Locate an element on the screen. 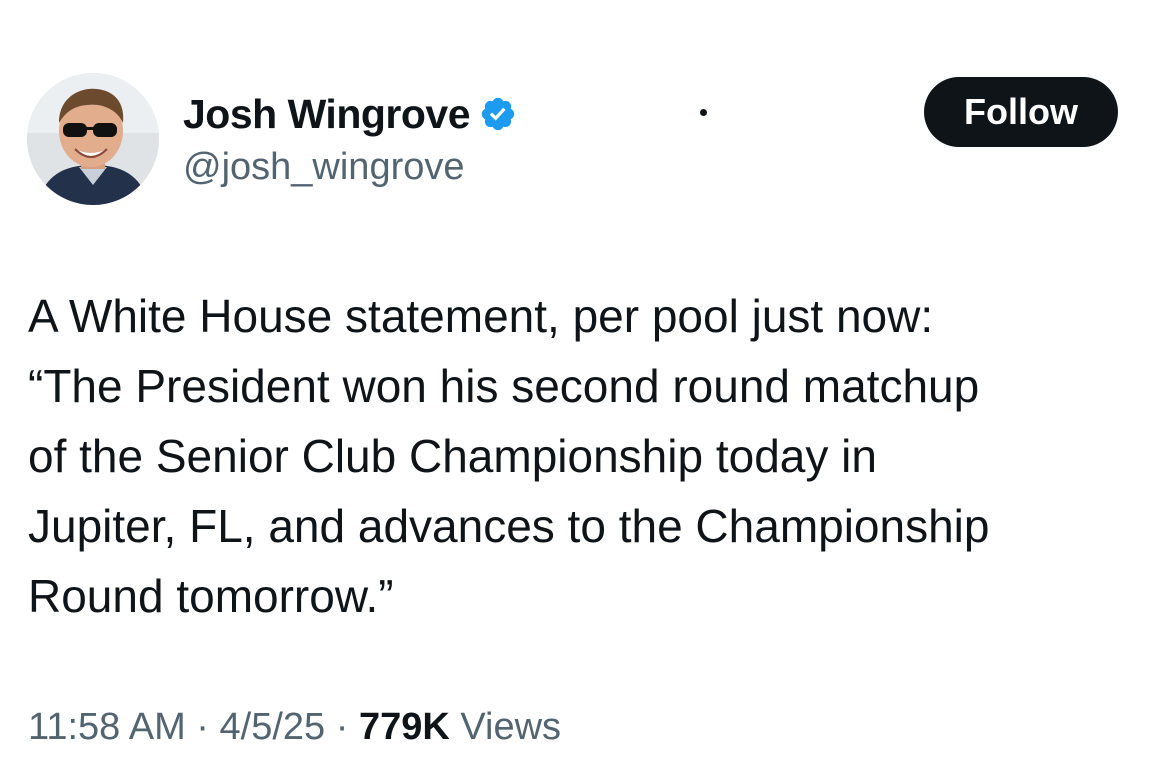 This screenshot has width=1170, height=780. dot-icon is located at coordinates (703, 112).